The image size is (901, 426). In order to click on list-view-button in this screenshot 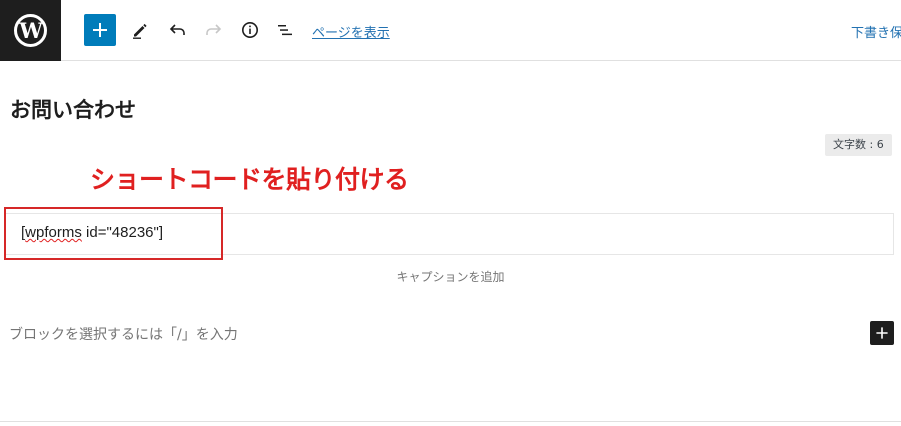, I will do `click(285, 30)`.